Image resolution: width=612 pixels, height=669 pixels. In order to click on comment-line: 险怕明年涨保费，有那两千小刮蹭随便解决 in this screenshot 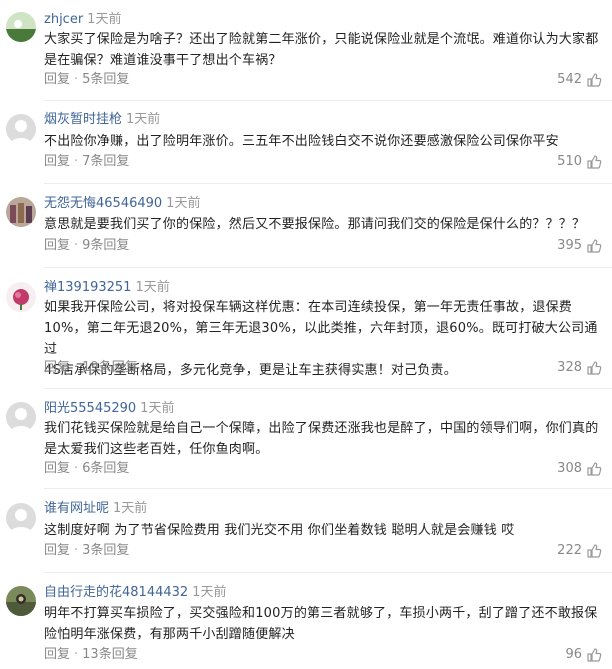, I will do `click(169, 634)`.